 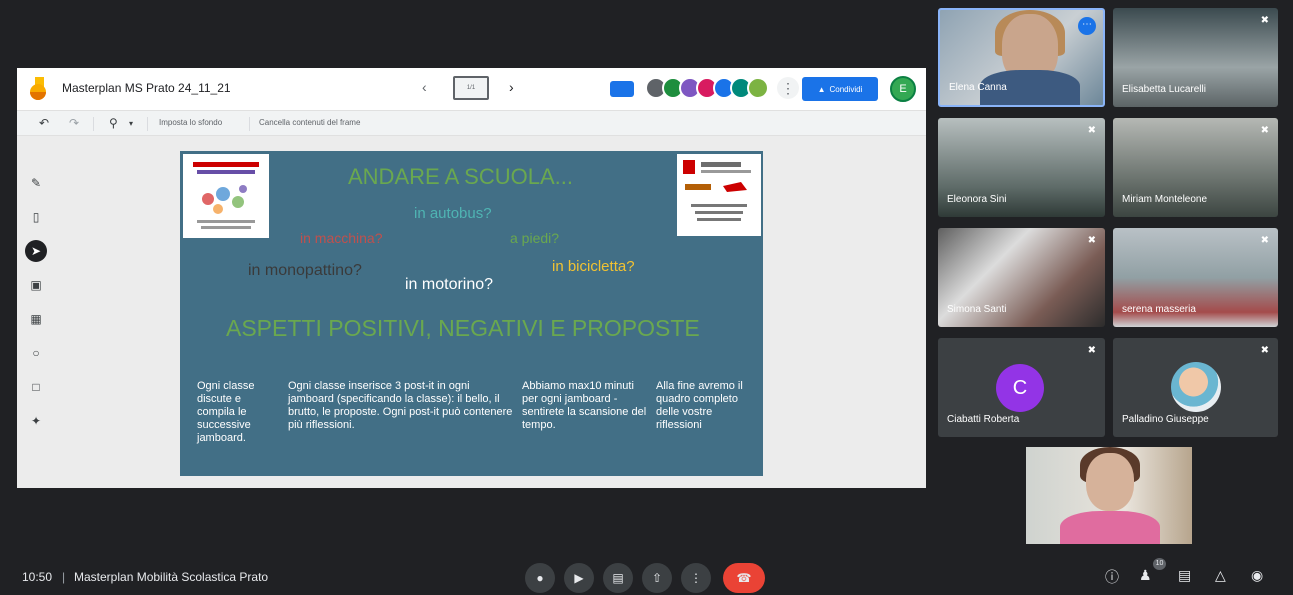 What do you see at coordinates (1145, 575) in the screenshot?
I see `people-icon: ♟` at bounding box center [1145, 575].